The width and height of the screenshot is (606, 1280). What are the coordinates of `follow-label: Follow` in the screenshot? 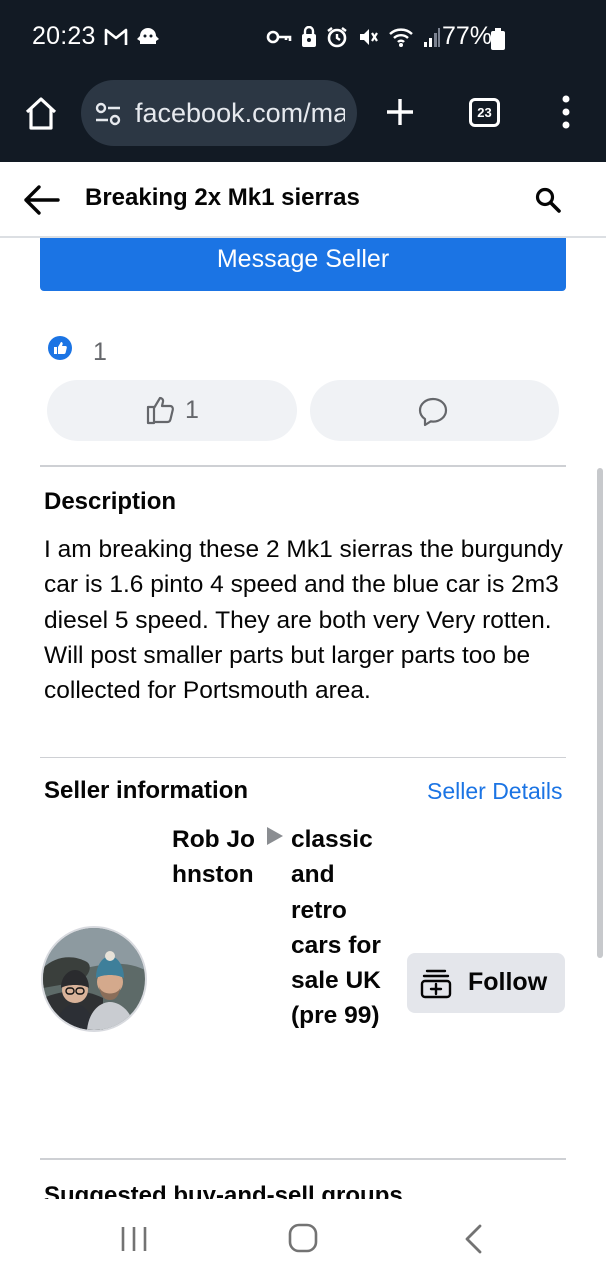 It's located at (508, 982).